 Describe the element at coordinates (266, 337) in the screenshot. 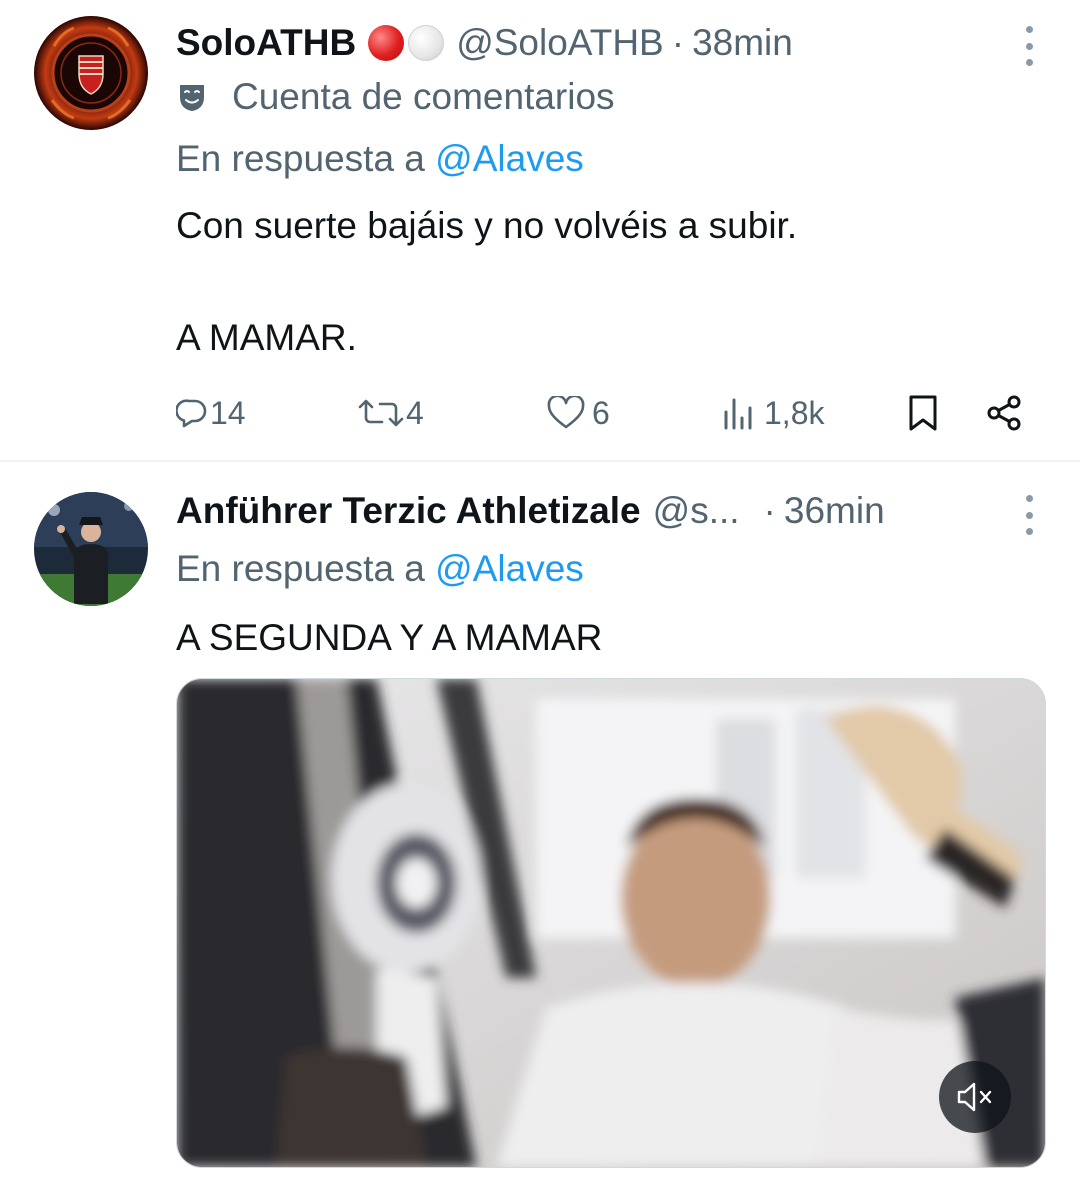

I see `tweet-text-line: A MAMAR.` at that location.